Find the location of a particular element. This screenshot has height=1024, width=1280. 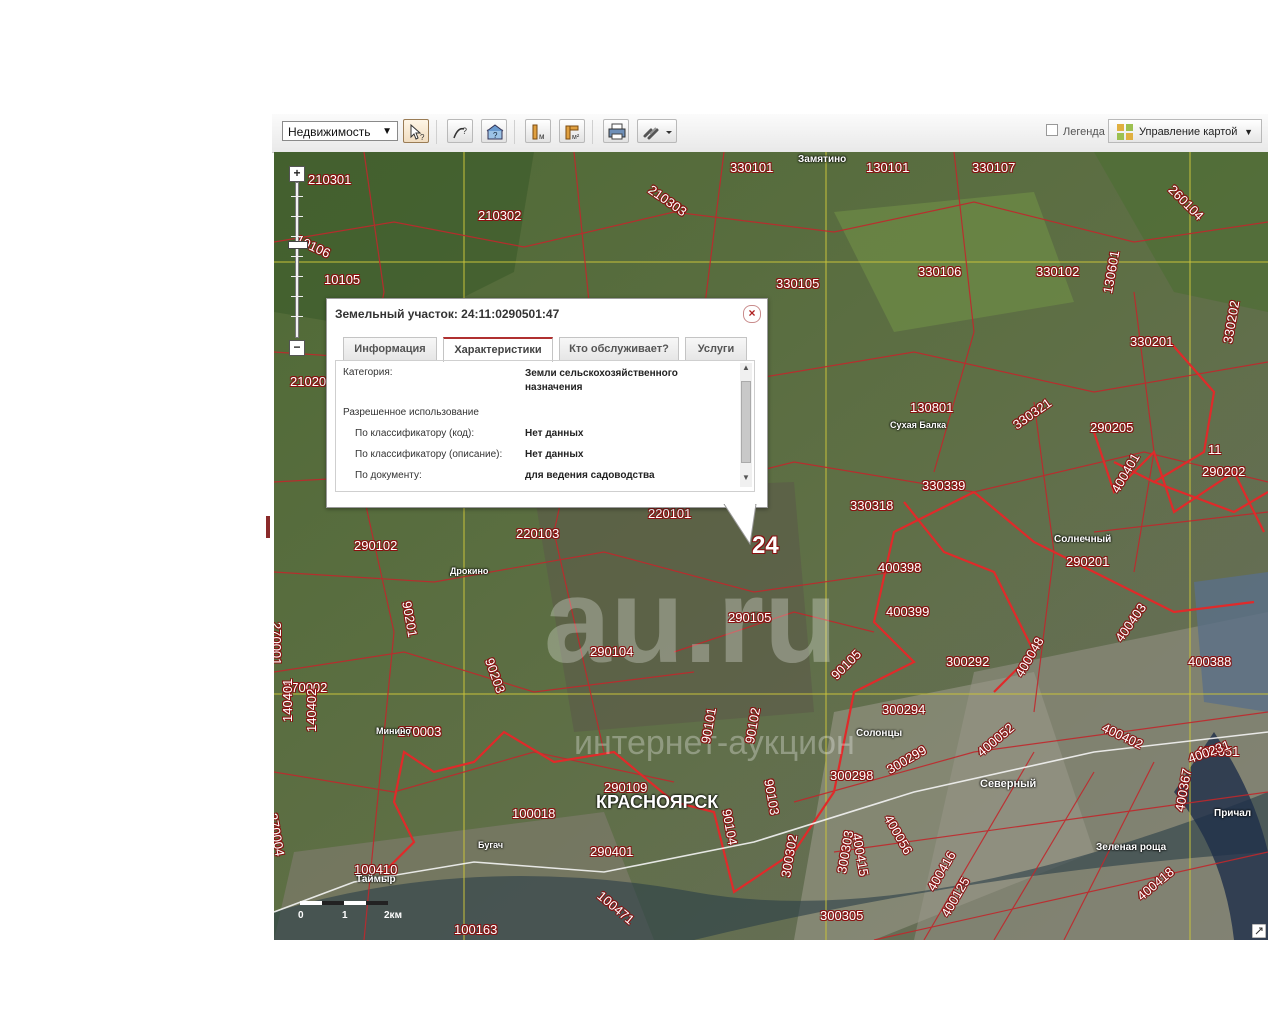

tab-services: Услуги is located at coordinates (716, 348).